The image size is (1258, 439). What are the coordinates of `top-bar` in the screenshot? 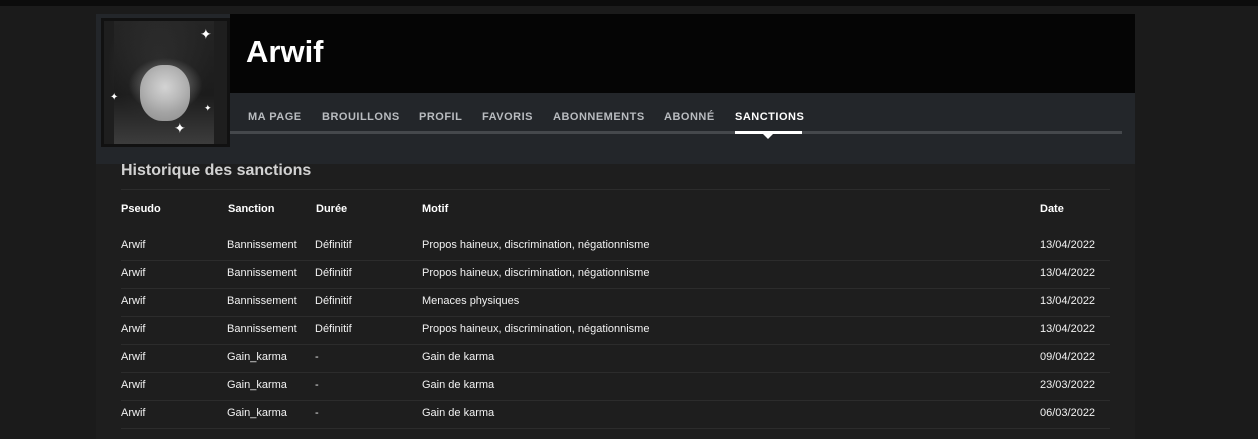 It's located at (629, 3).